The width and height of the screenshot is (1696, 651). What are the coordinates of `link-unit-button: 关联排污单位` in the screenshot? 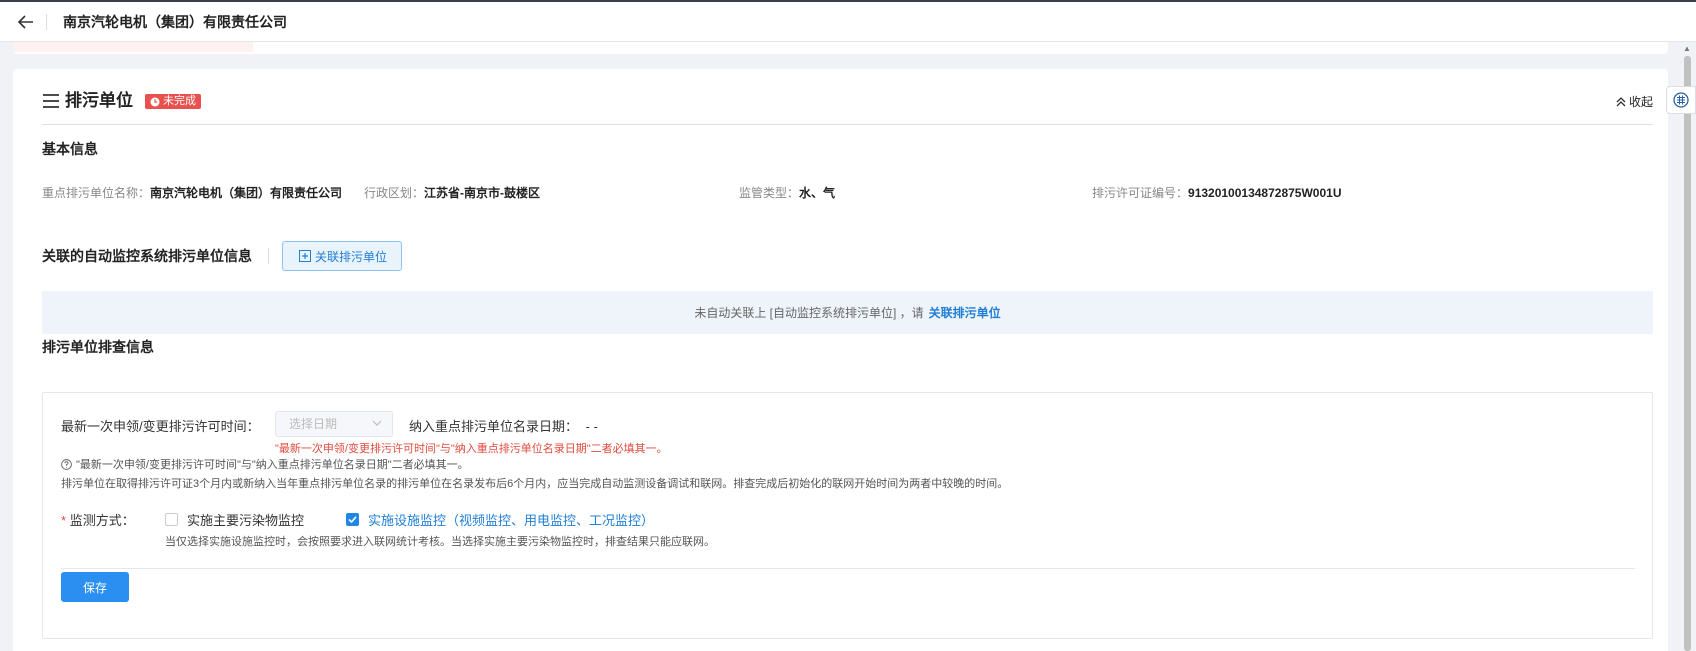 It's located at (342, 256).